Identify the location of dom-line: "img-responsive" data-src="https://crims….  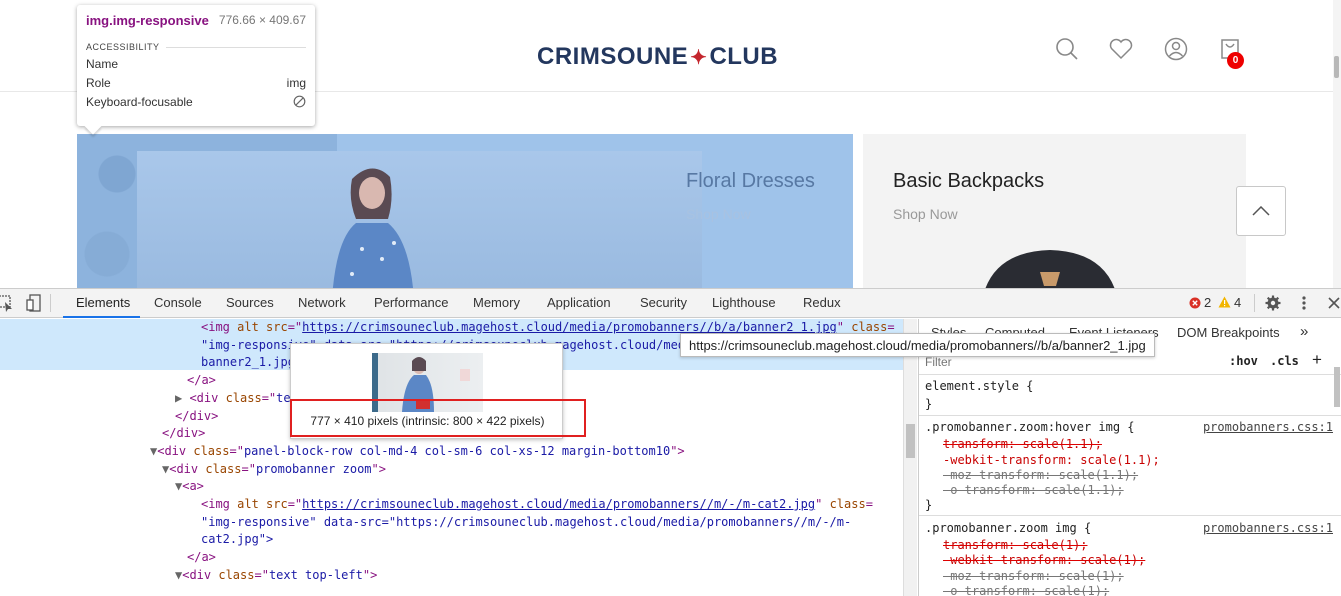
(526, 523).